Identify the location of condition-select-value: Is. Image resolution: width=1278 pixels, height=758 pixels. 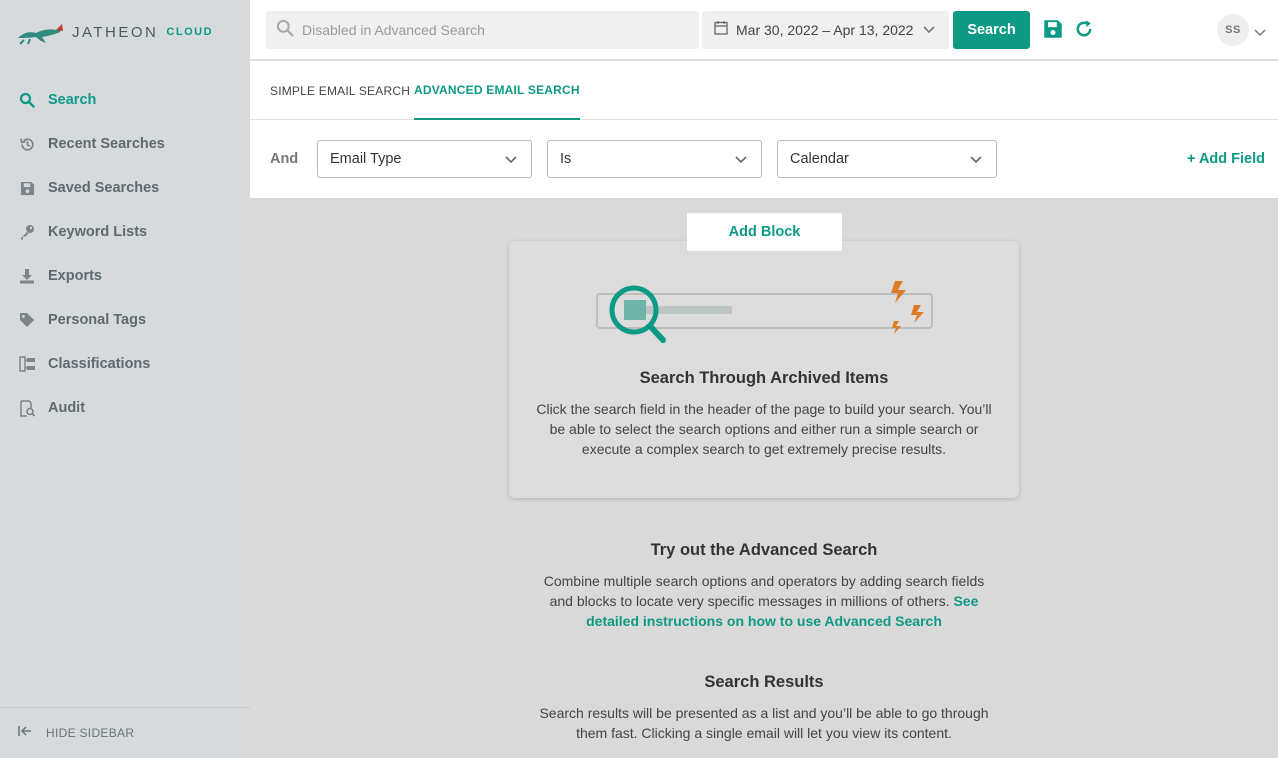
(566, 159).